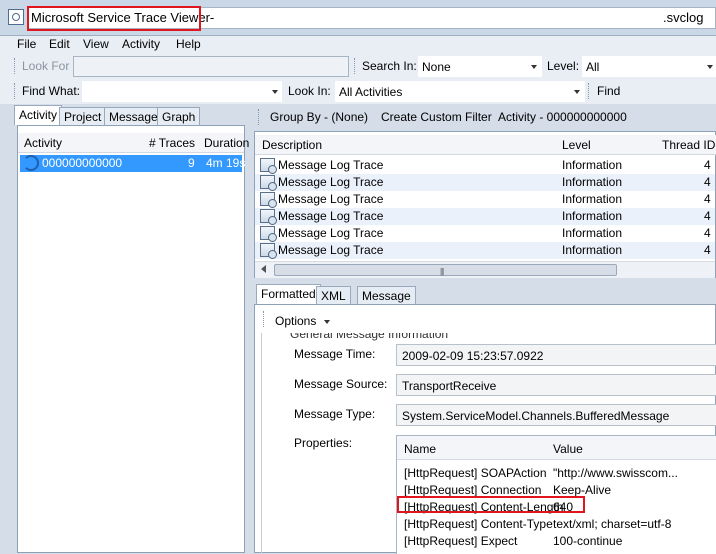  What do you see at coordinates (683, 17) in the screenshot?
I see `window-title-suffix: .svclog` at bounding box center [683, 17].